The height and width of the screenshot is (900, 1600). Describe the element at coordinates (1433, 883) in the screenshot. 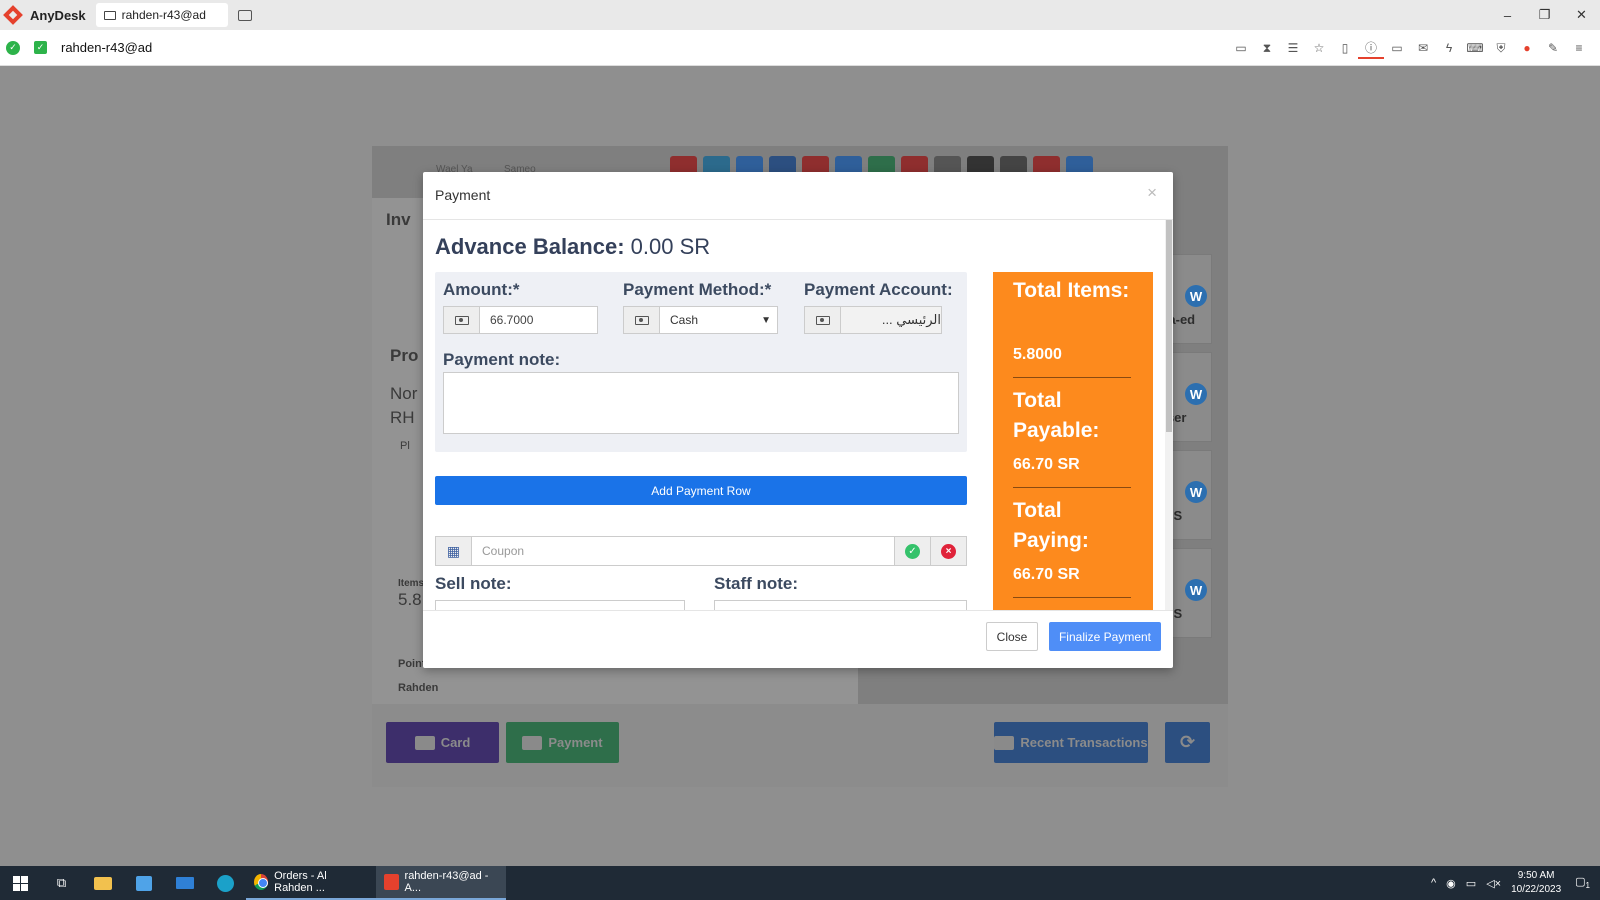

I see `tray-chevron-icon: ^` at that location.